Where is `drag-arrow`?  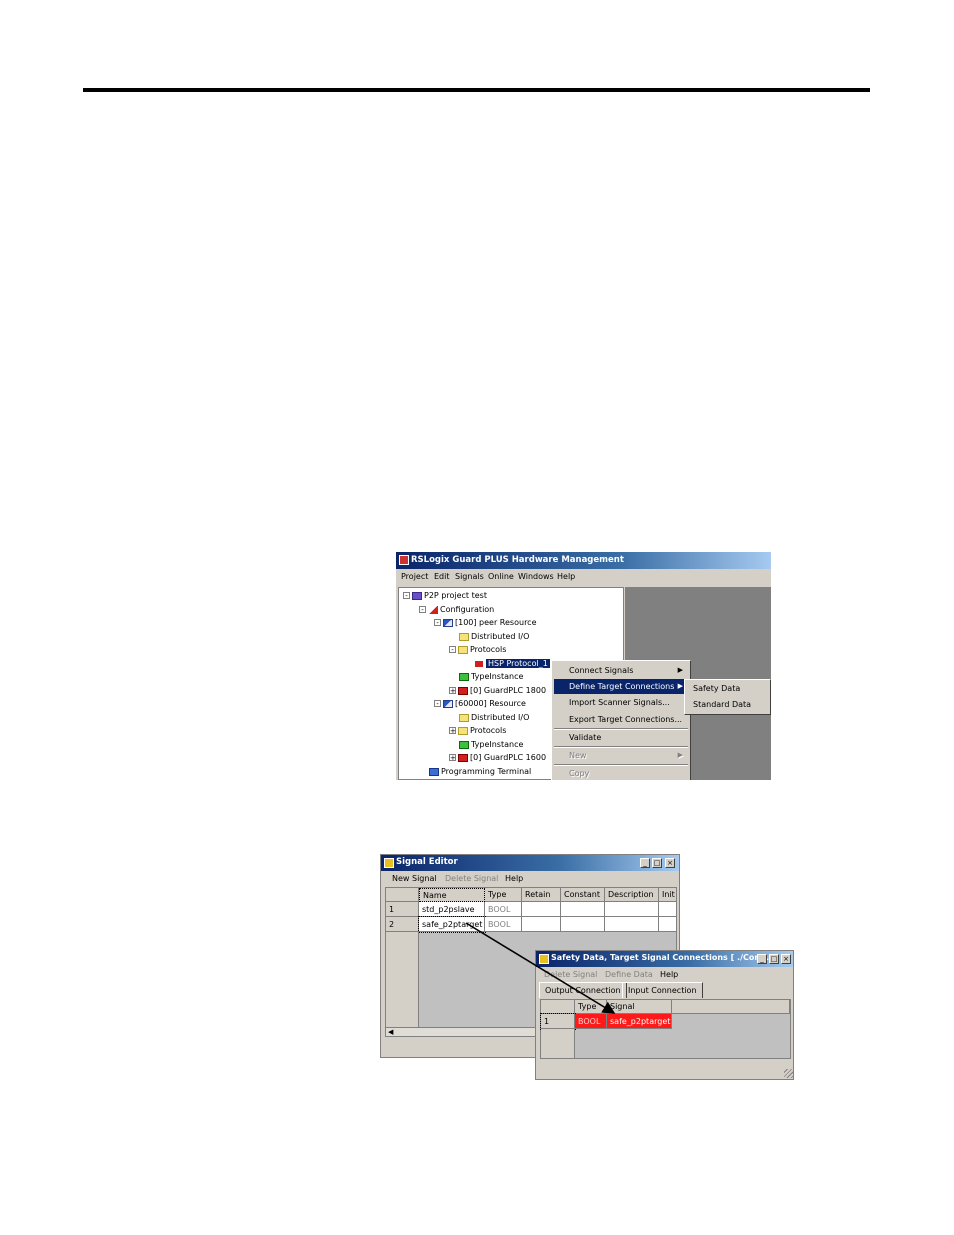
drag-arrow is located at coordinates (540, 968).